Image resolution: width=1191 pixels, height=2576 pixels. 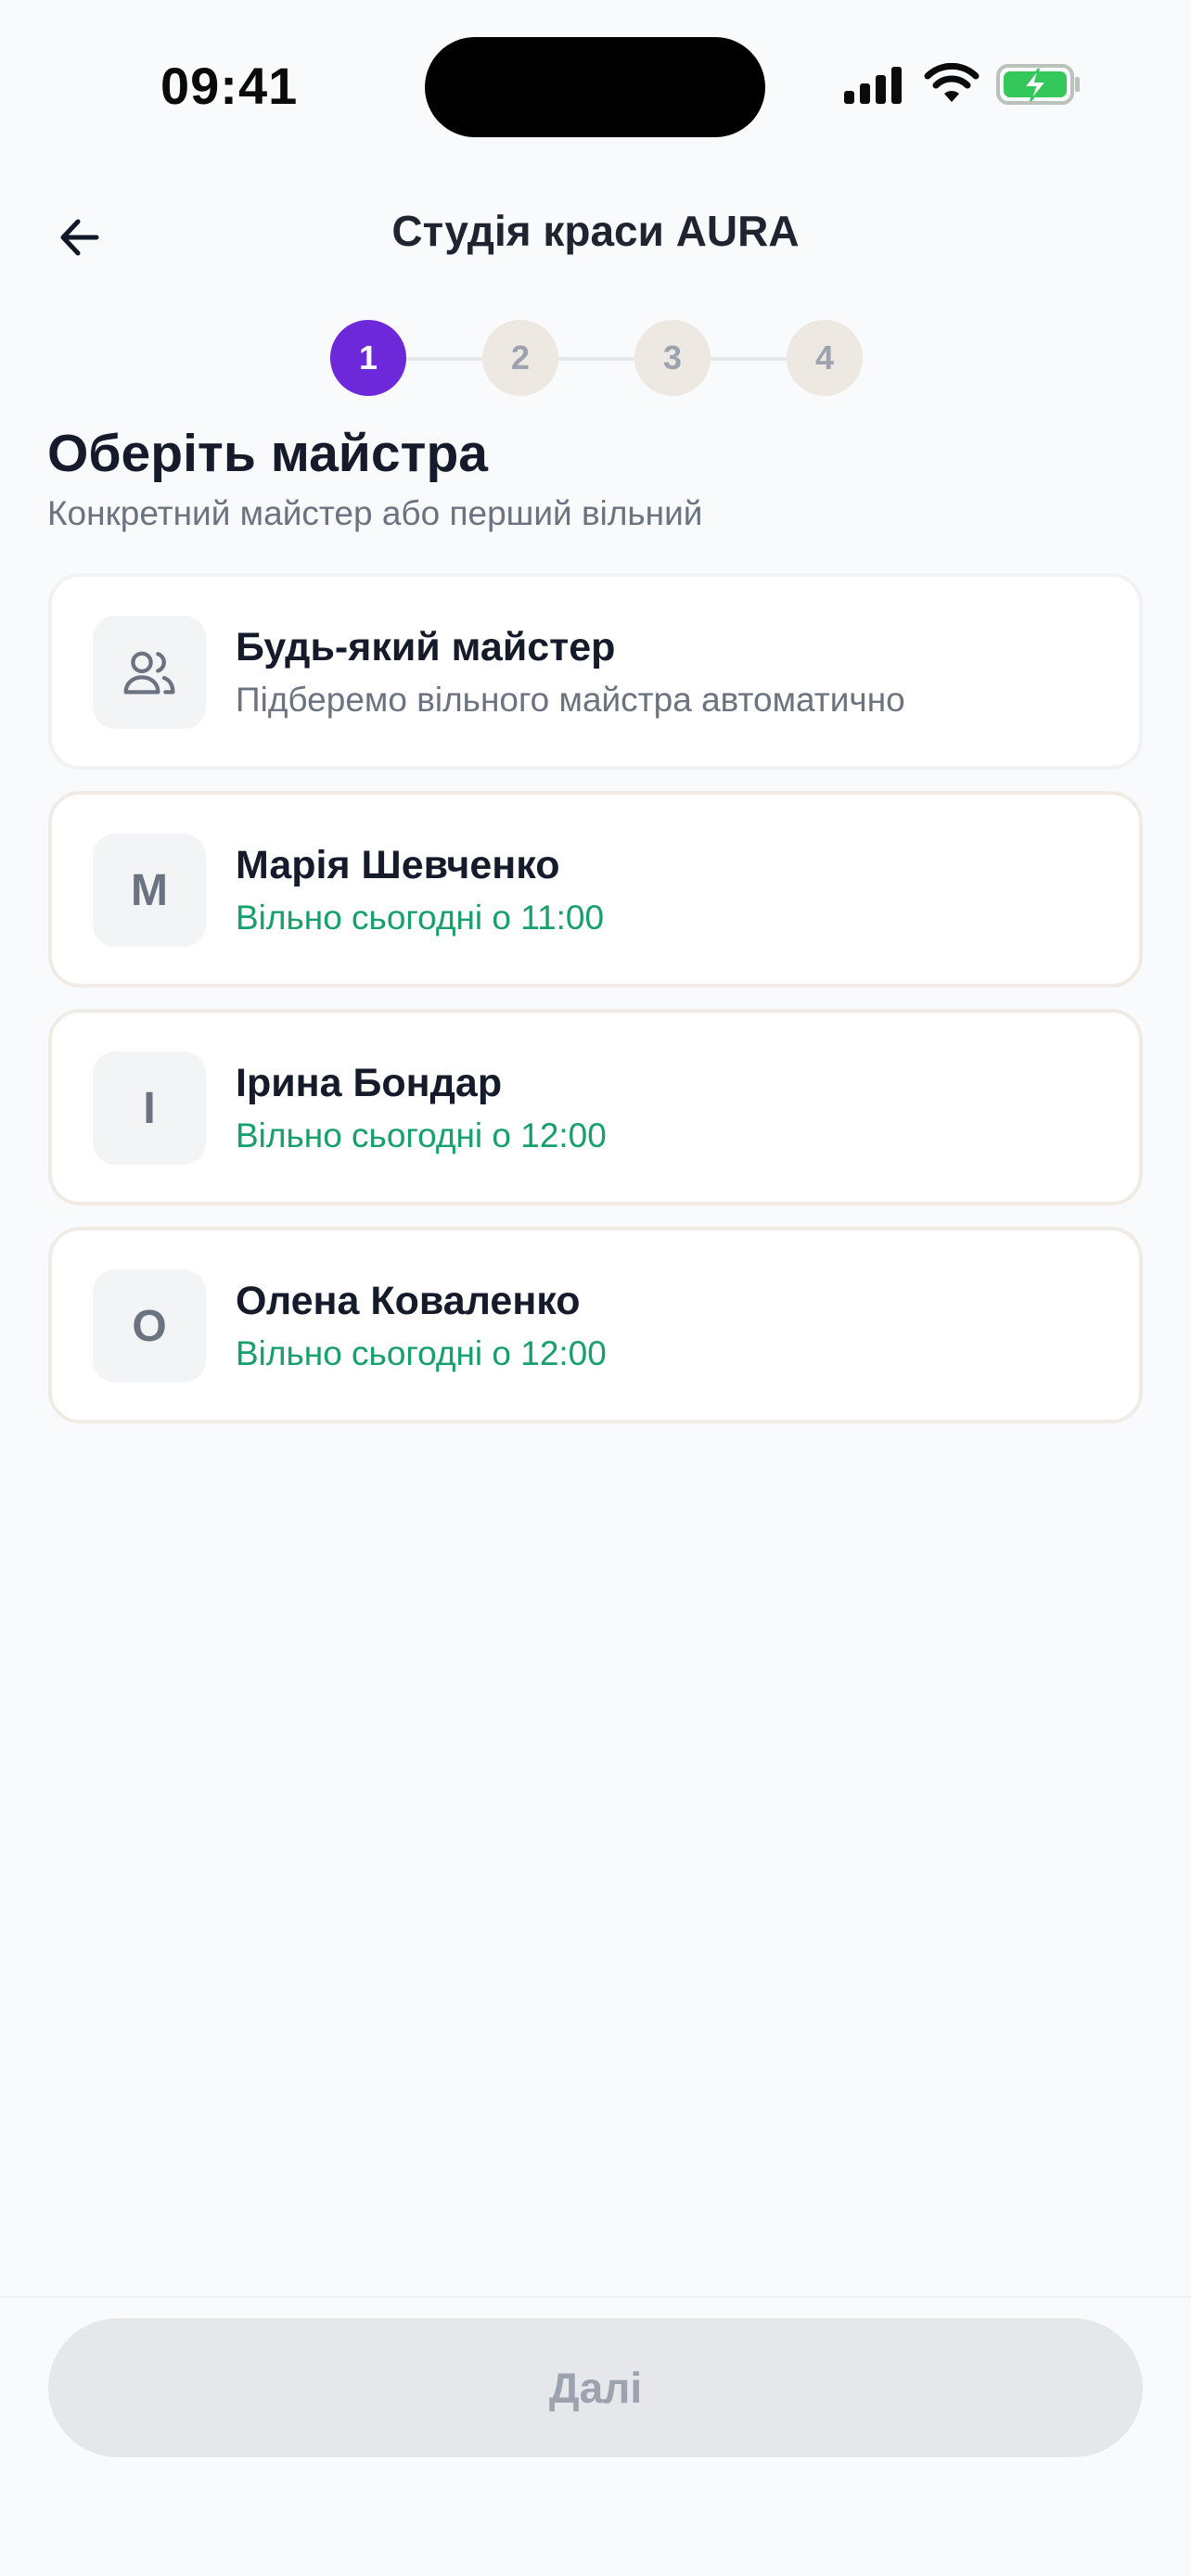 I want to click on progress-stepper: 1 2 3 4, so click(x=597, y=358).